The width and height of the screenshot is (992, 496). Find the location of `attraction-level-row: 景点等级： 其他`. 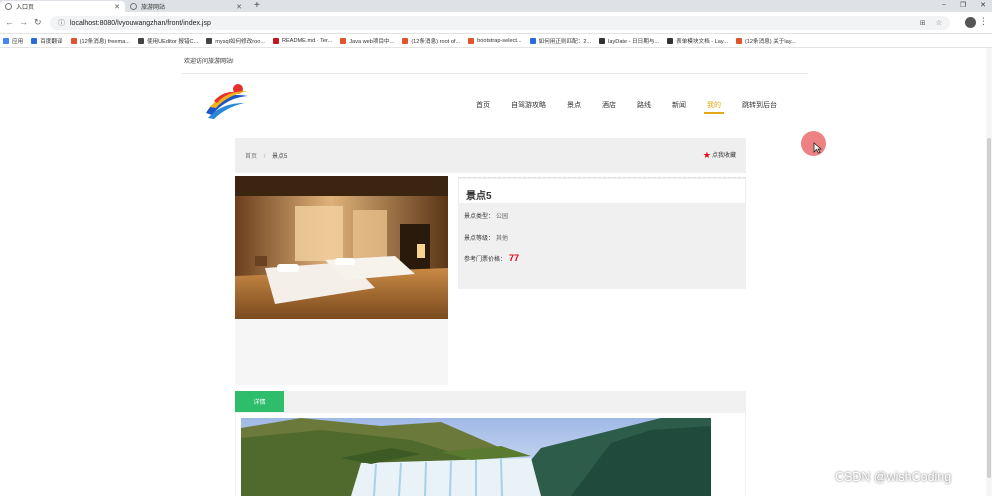

attraction-level-row: 景点等级： 其他 is located at coordinates (486, 237).